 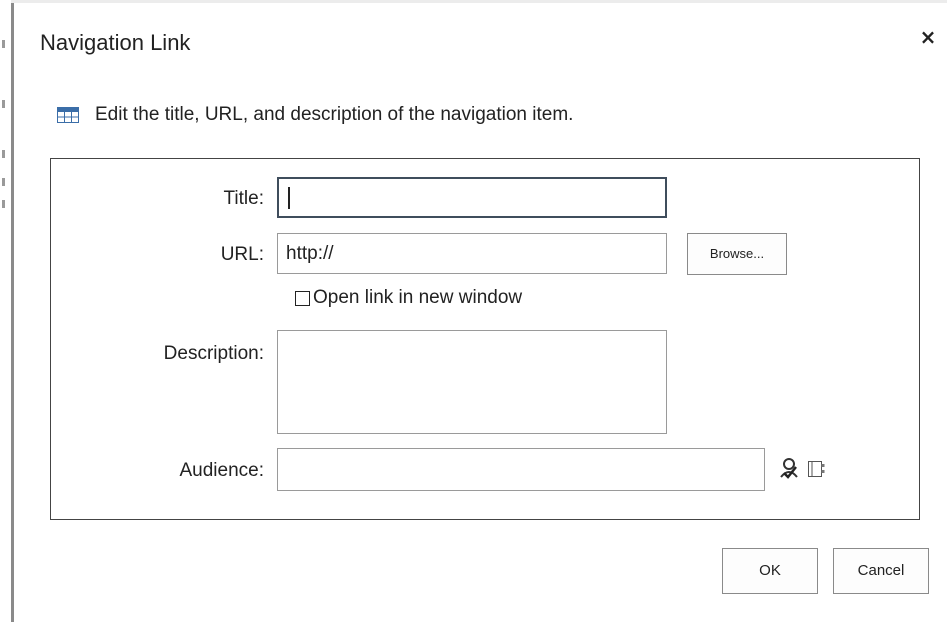 I want to click on url-input, so click(x=472, y=253).